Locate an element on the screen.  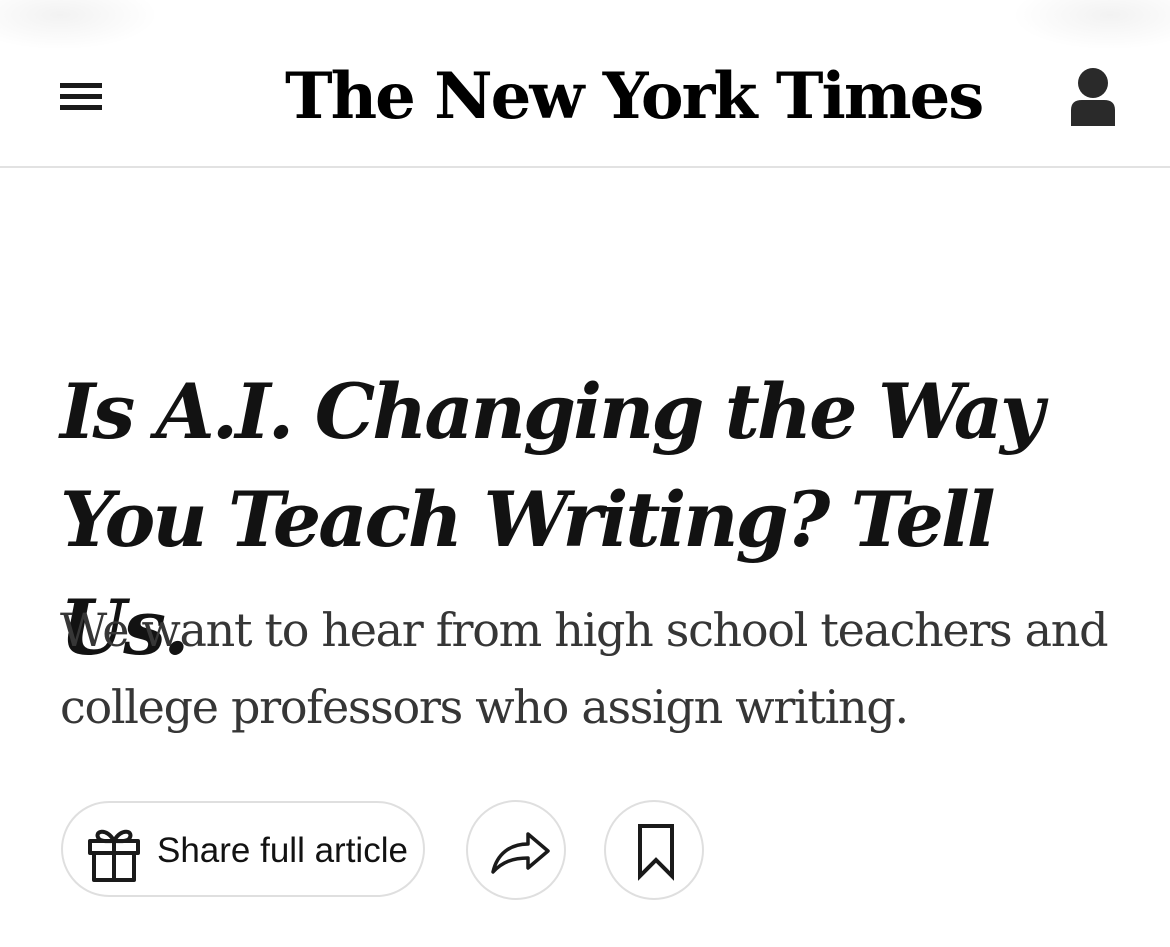
account-button is located at coordinates (1093, 97).